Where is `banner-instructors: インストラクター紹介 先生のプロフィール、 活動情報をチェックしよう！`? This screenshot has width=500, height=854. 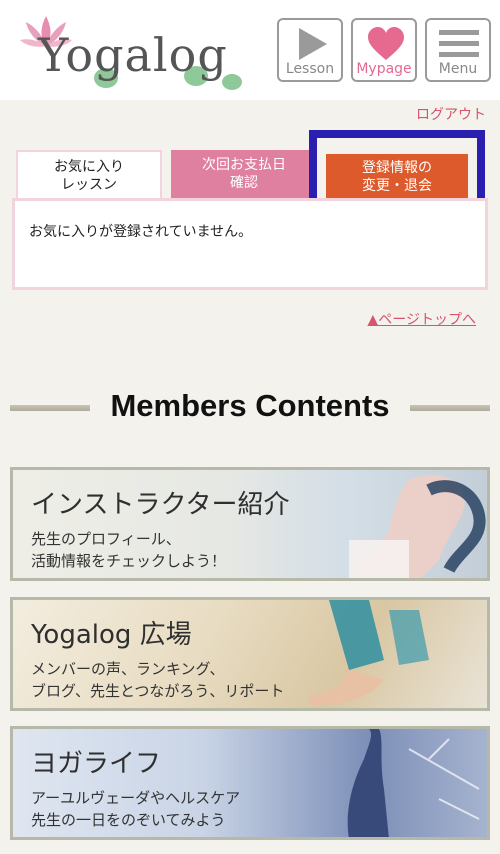 banner-instructors: インストラクター紹介 先生のプロフィール、 活動情報をチェックしよう！ is located at coordinates (250, 524).